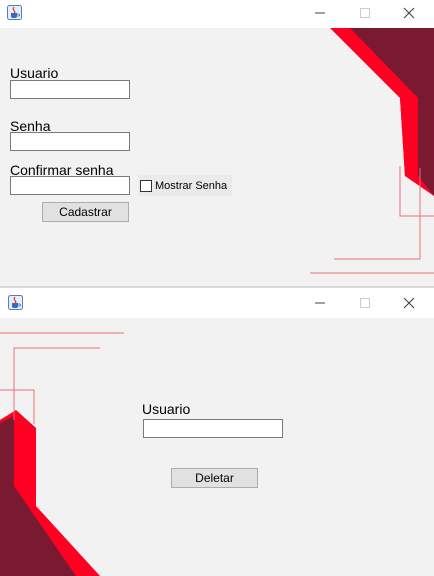 This screenshot has width=434, height=576. What do you see at coordinates (191, 185) in the screenshot?
I see `show-password-label: Mostrar Senha` at bounding box center [191, 185].